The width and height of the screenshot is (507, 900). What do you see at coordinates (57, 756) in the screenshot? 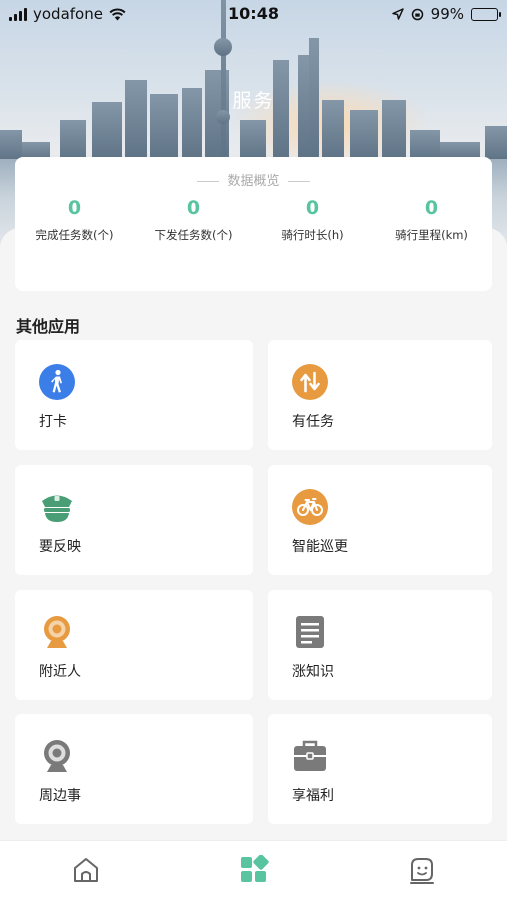
I see `camera-icon` at bounding box center [57, 756].